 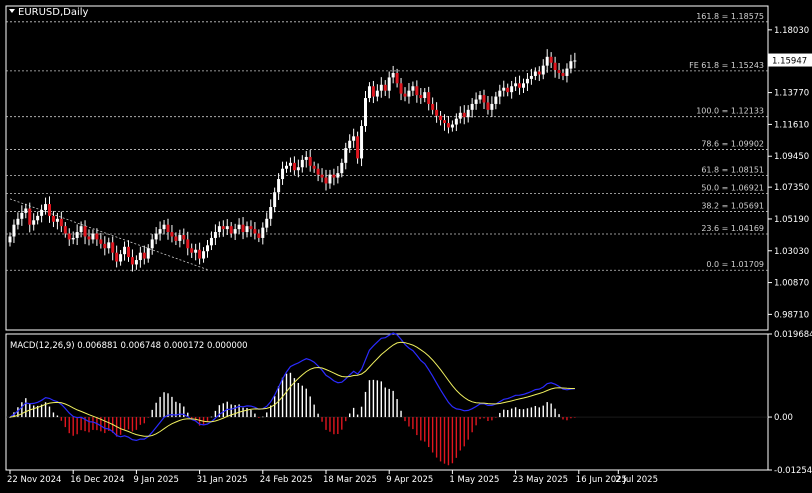 What do you see at coordinates (636, 480) in the screenshot?
I see `time-tick-label: 2 Jul 2025` at bounding box center [636, 480].